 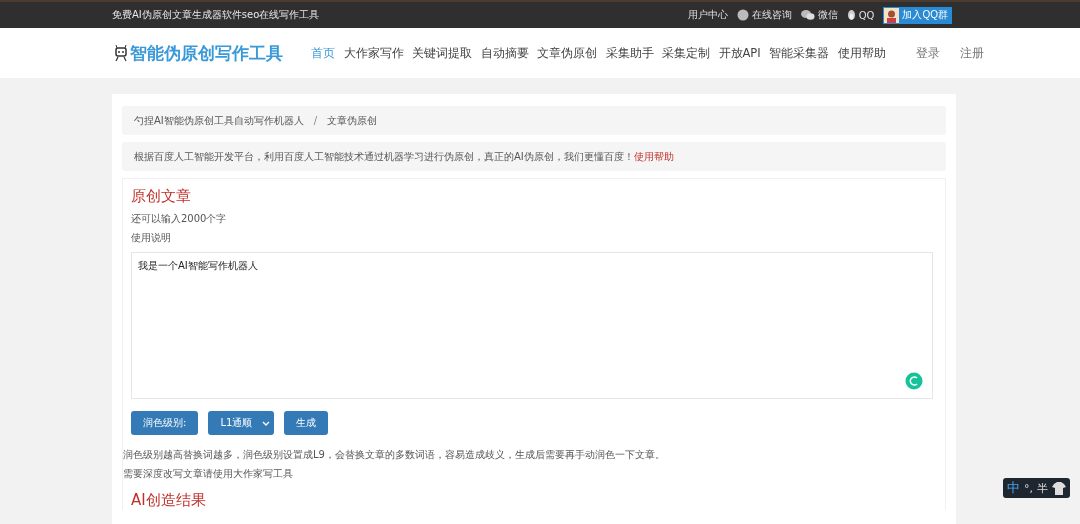 I want to click on avatar-icon, so click(x=892, y=15).